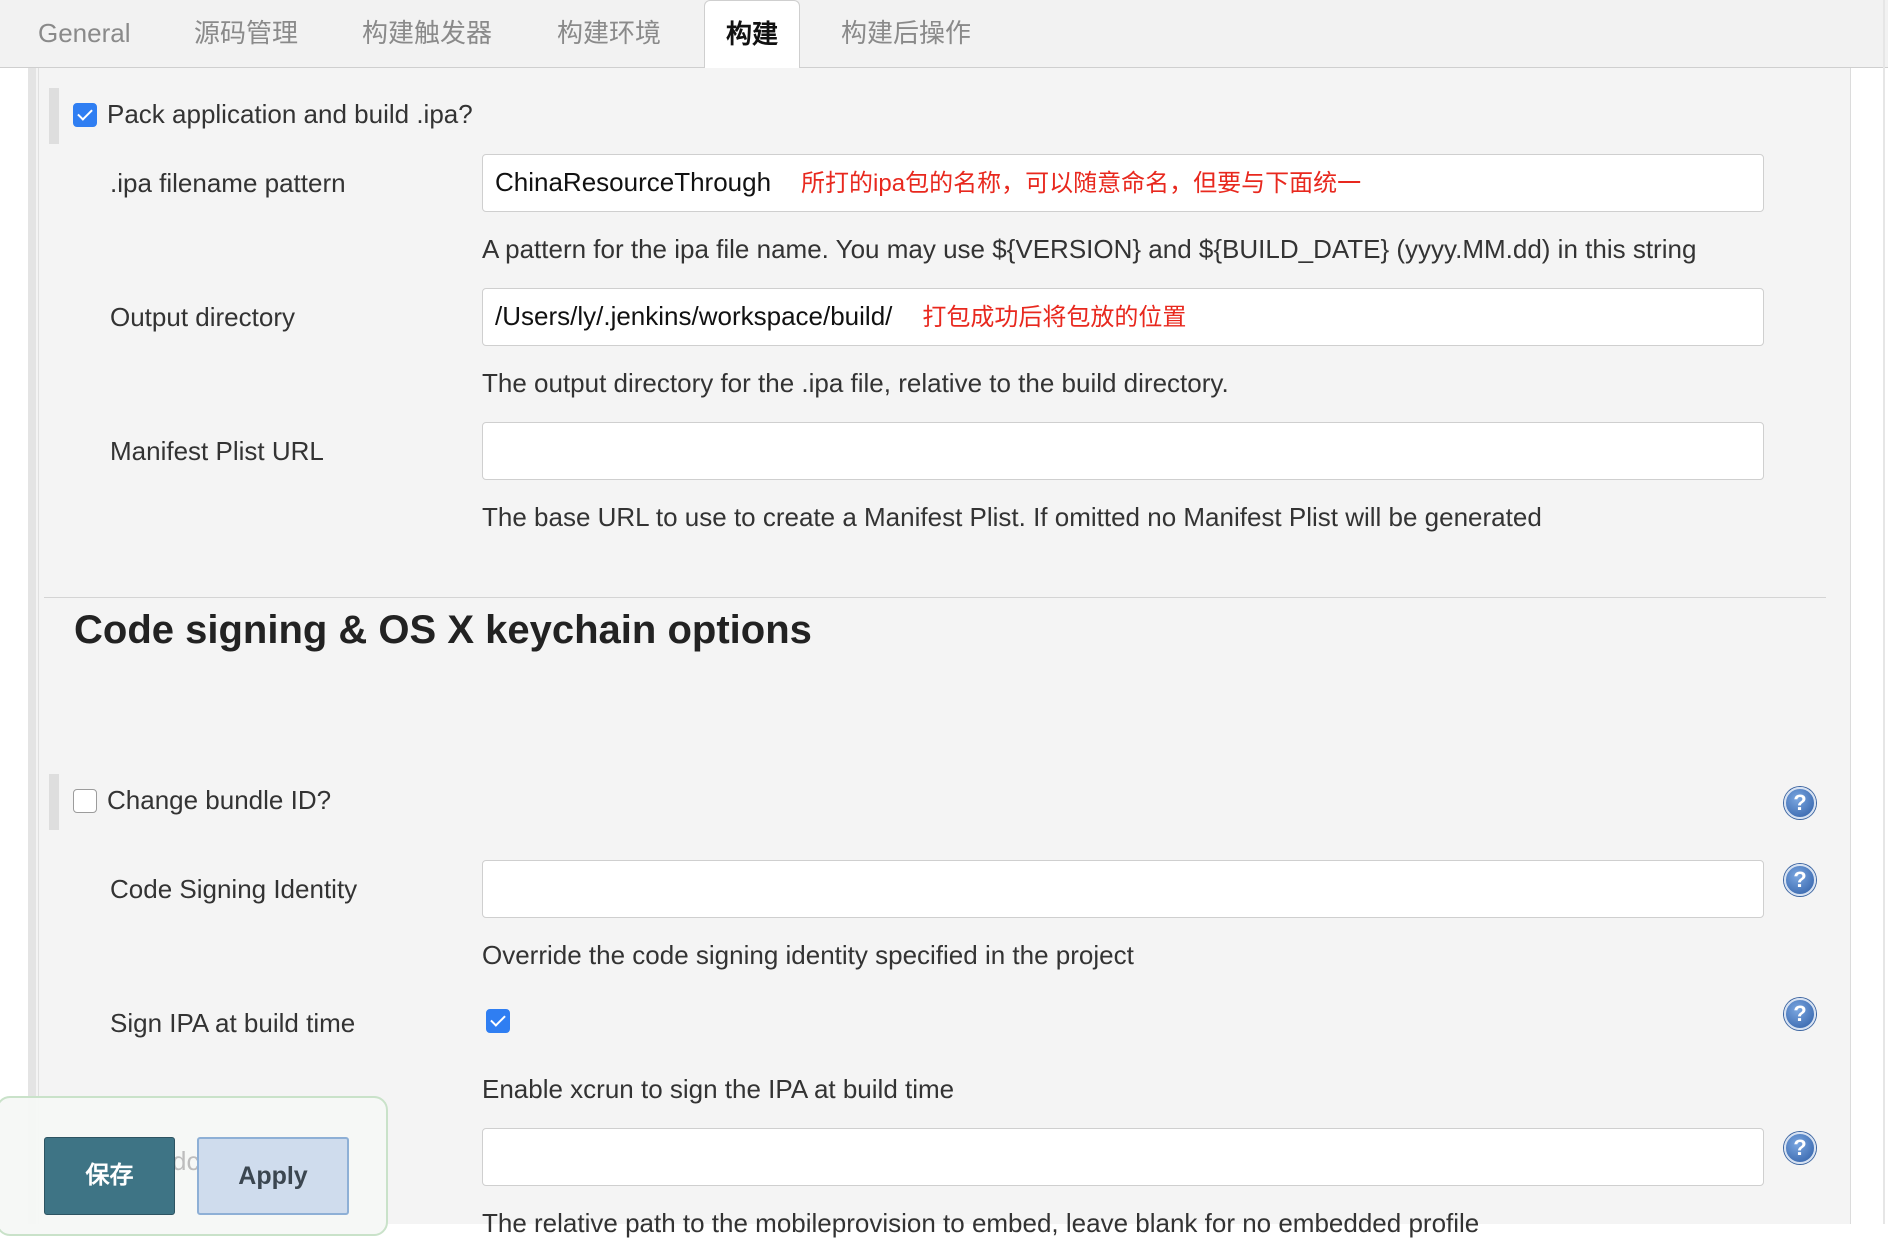 The height and width of the screenshot is (1239, 1888). What do you see at coordinates (186, 1161) in the screenshot?
I see `obscured-label-fragment: dc` at bounding box center [186, 1161].